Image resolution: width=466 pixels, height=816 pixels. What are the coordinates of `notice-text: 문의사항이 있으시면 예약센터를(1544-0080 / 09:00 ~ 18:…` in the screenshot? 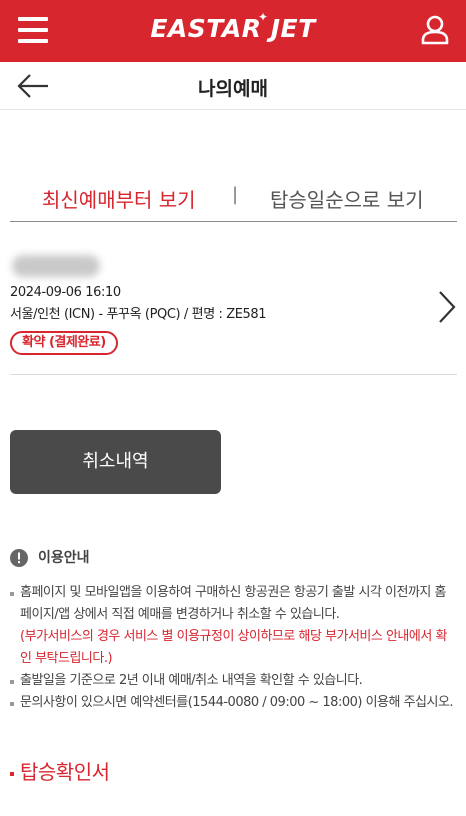 It's located at (237, 702).